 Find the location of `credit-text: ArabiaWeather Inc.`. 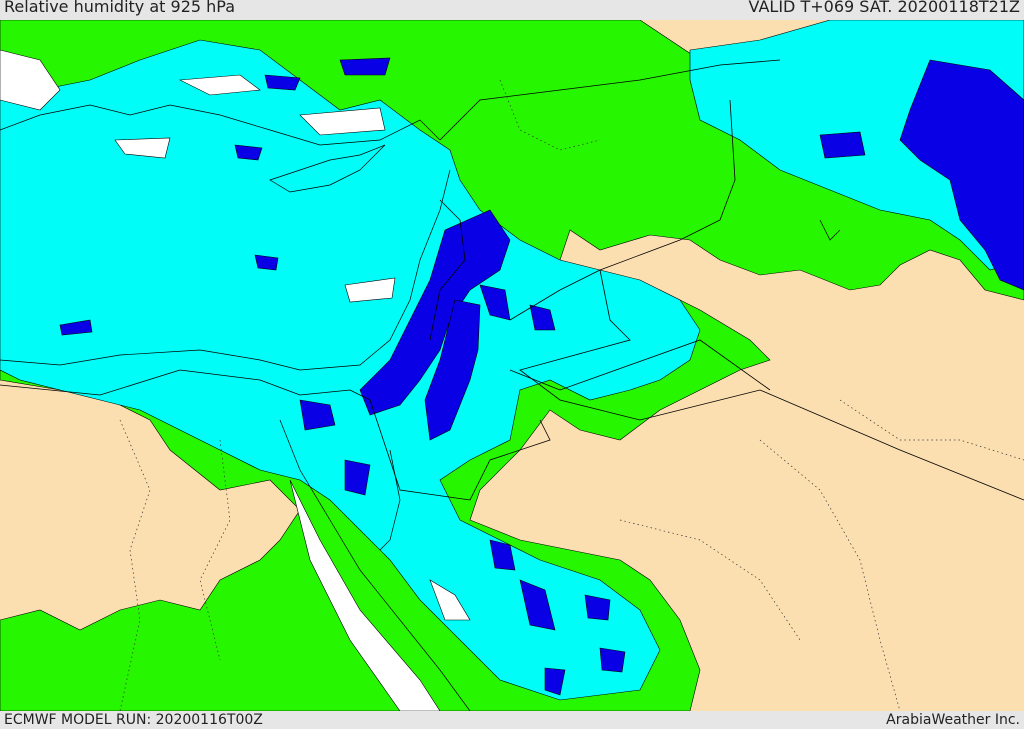

credit-text: ArabiaWeather Inc. is located at coordinates (953, 720).